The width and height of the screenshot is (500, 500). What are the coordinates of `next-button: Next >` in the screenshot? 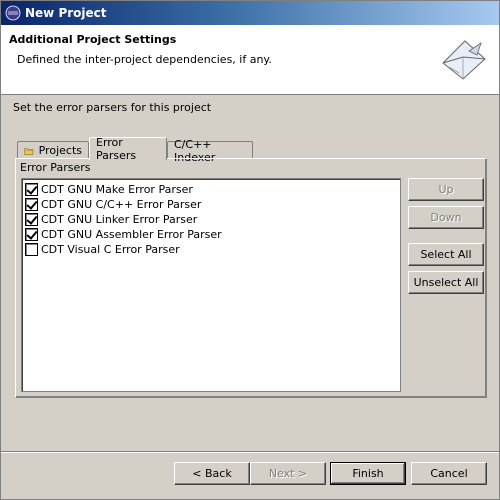 It's located at (288, 473).